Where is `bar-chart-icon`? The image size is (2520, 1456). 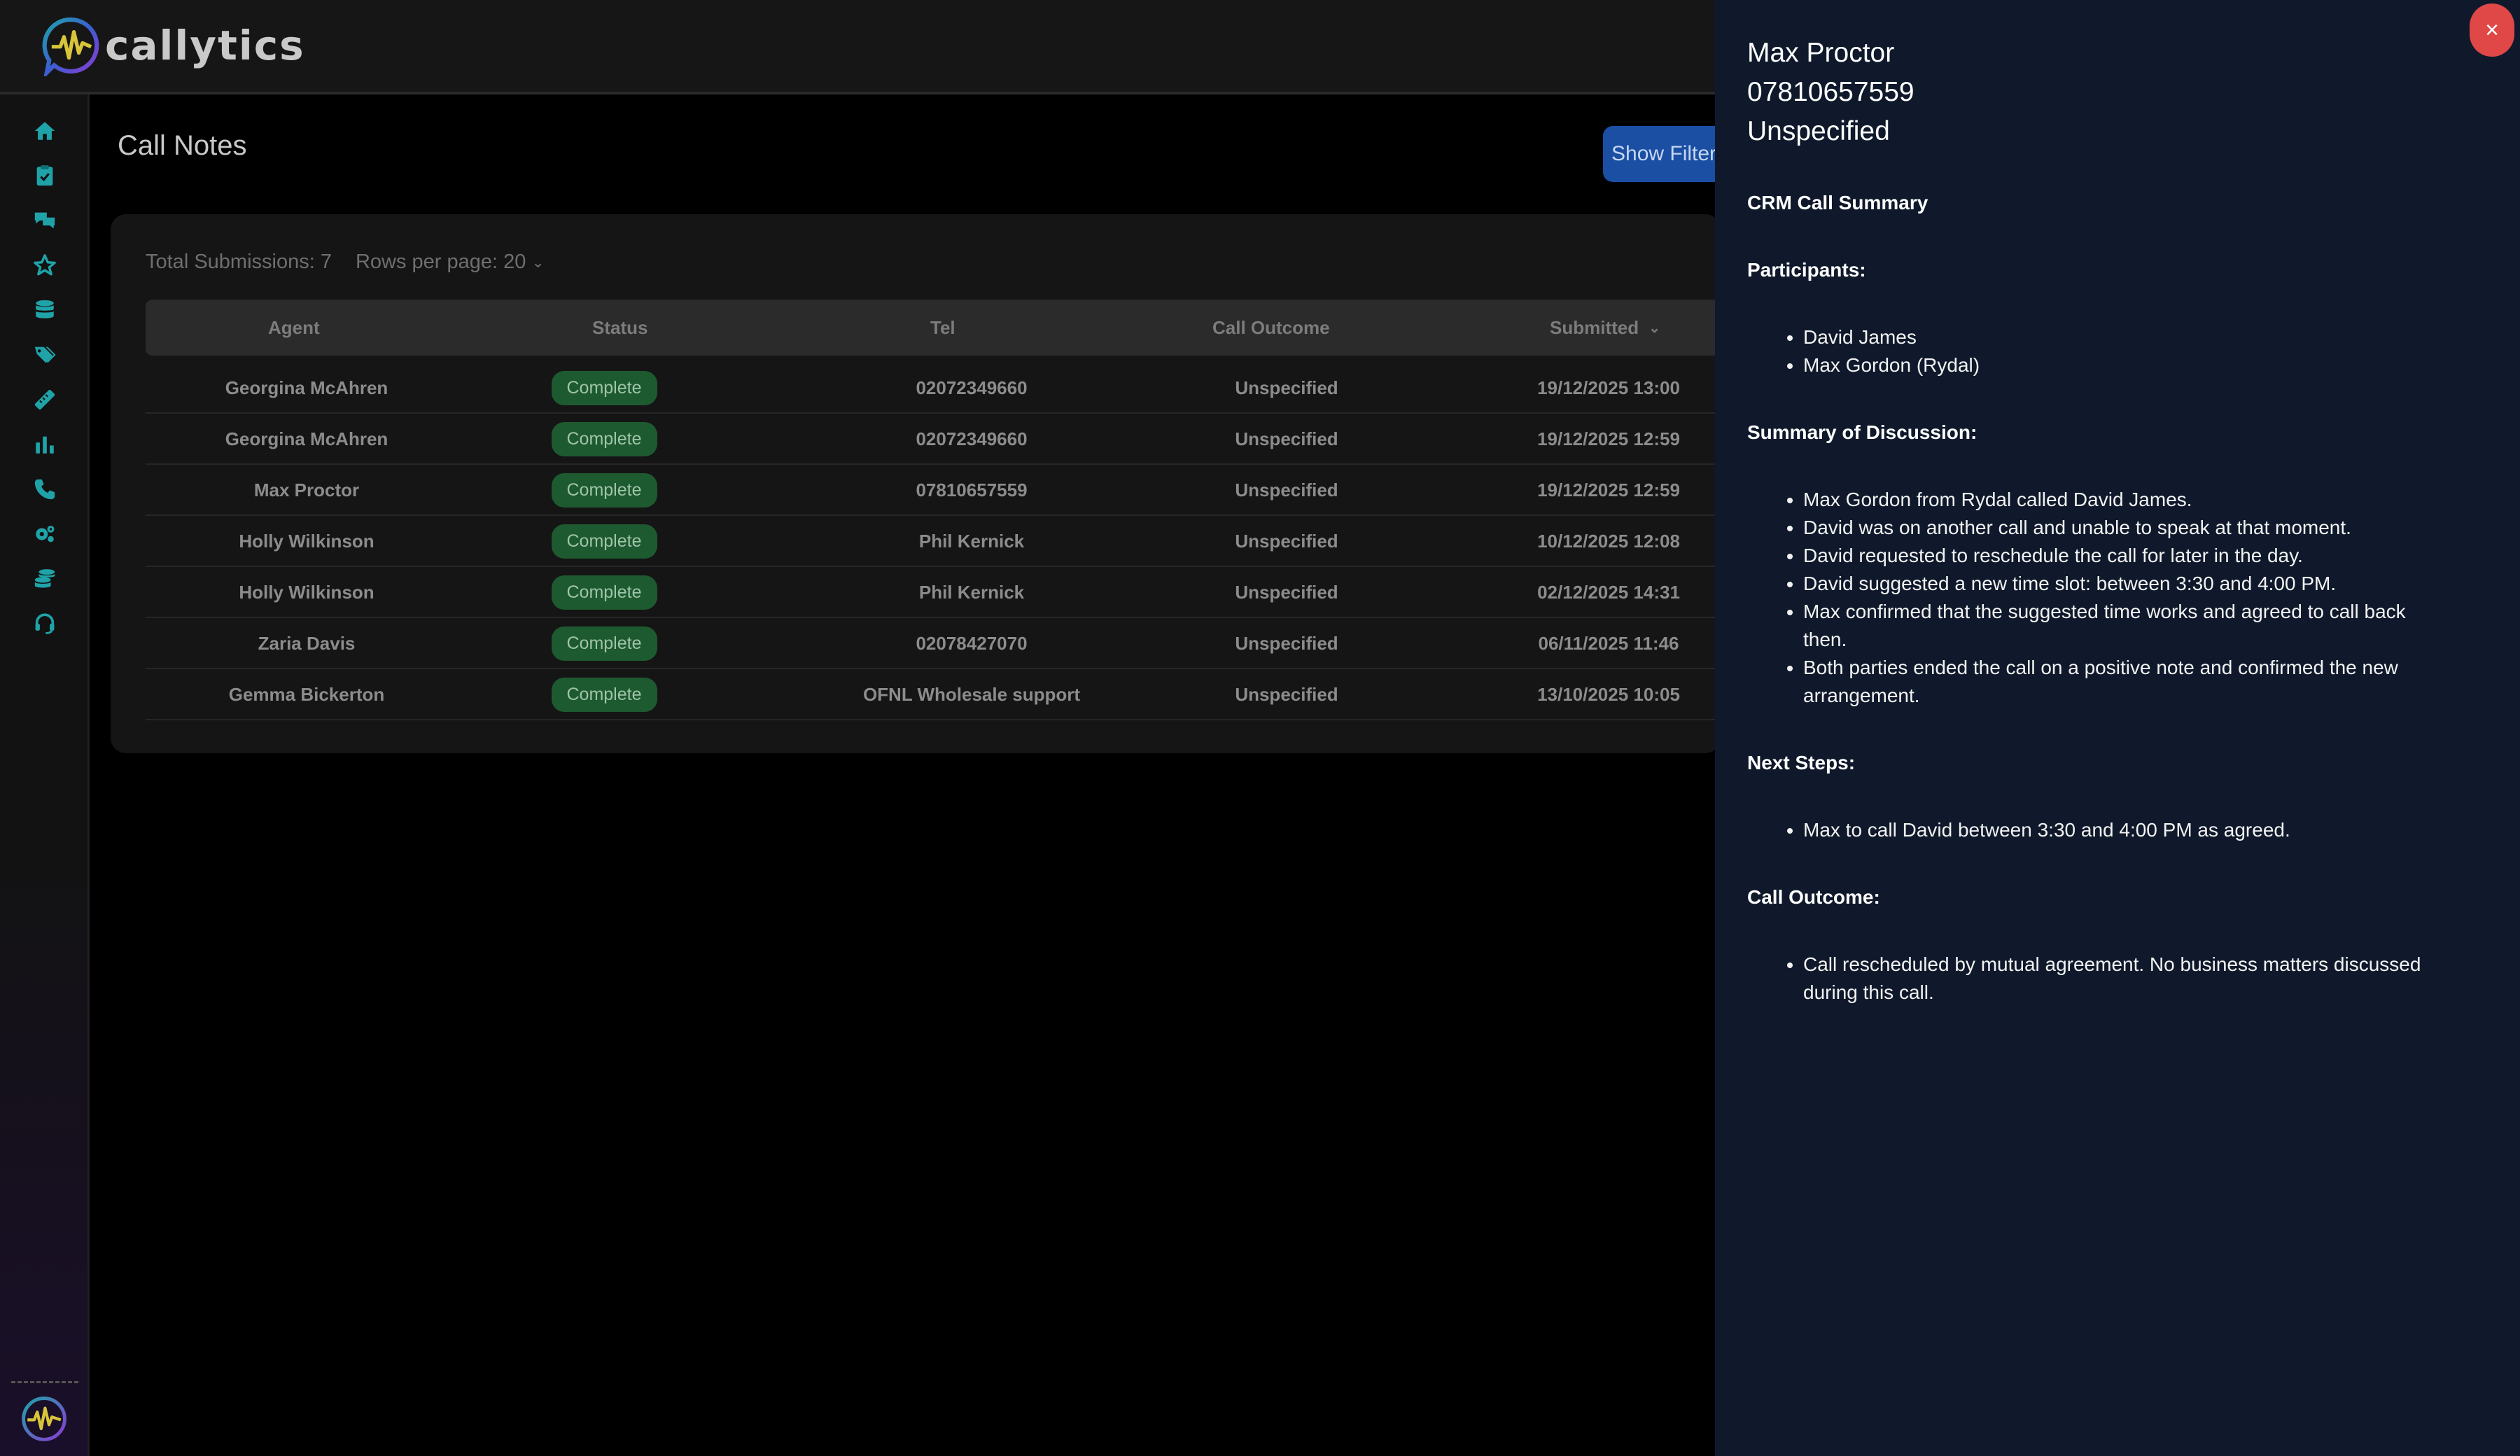 bar-chart-icon is located at coordinates (45, 445).